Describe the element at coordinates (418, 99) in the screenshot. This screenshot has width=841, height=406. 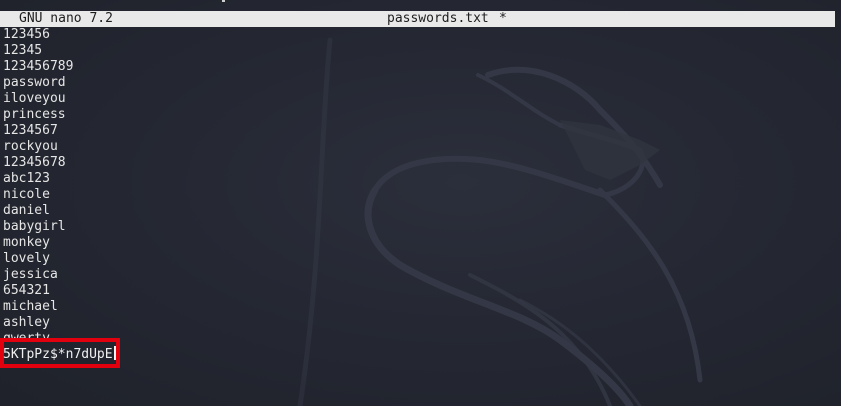
I see `buffer-line: iloveyou` at that location.